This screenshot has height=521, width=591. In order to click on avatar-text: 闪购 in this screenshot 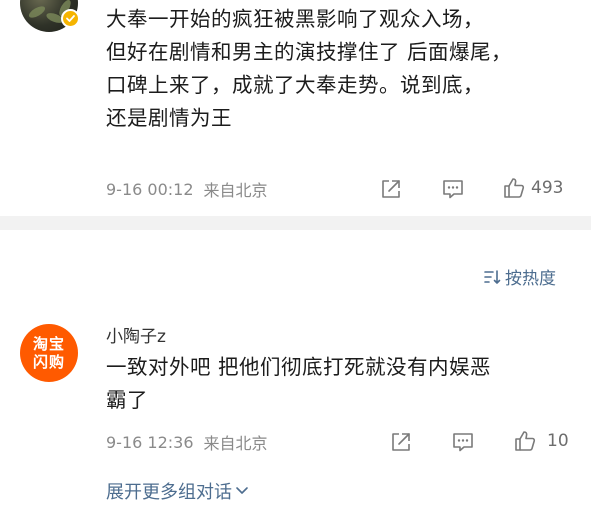, I will do `click(48, 362)`.